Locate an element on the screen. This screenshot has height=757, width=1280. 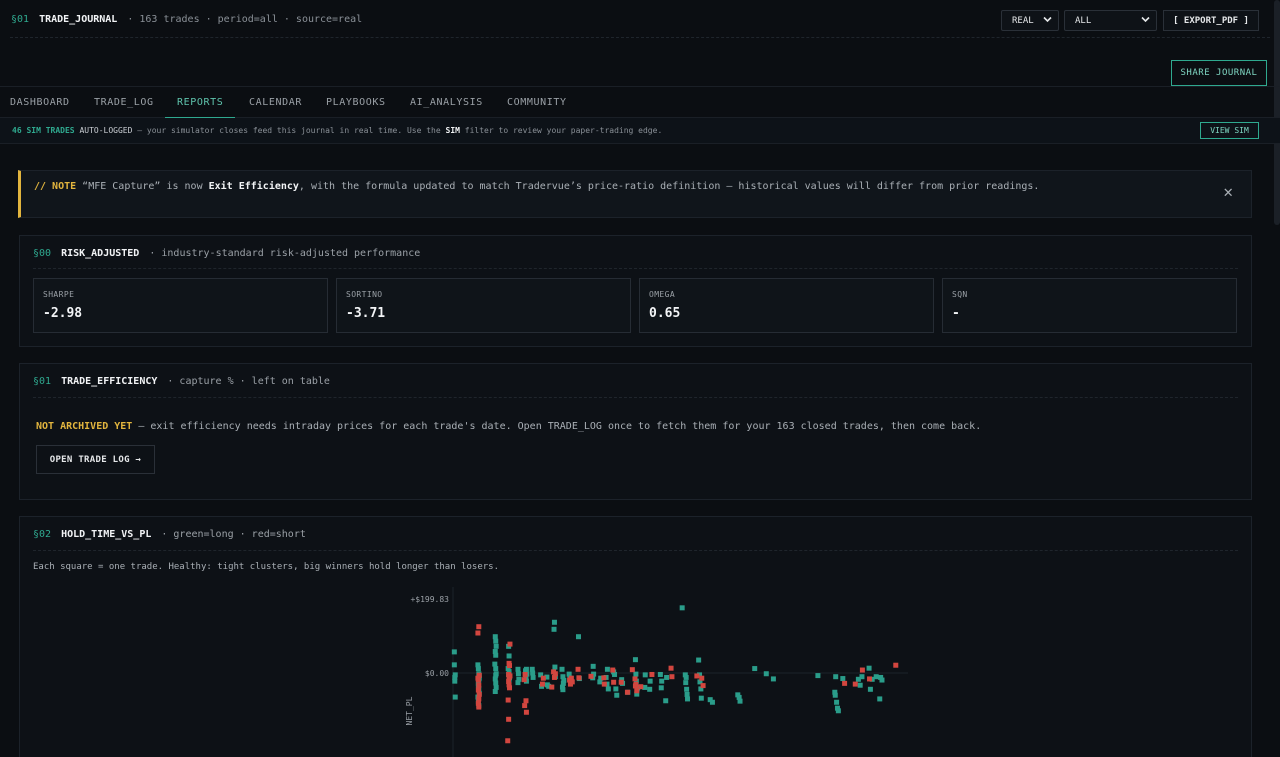
tab-ai-analysis: AI_ANALYSIS is located at coordinates (446, 102).